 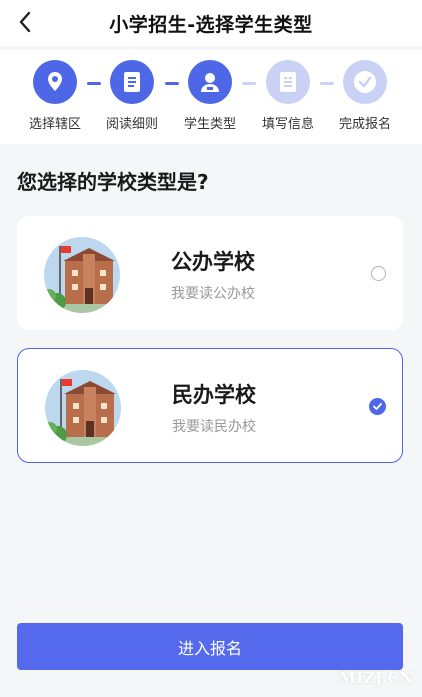 I want to click on step-fill-info: 填写信息, so click(x=288, y=96).